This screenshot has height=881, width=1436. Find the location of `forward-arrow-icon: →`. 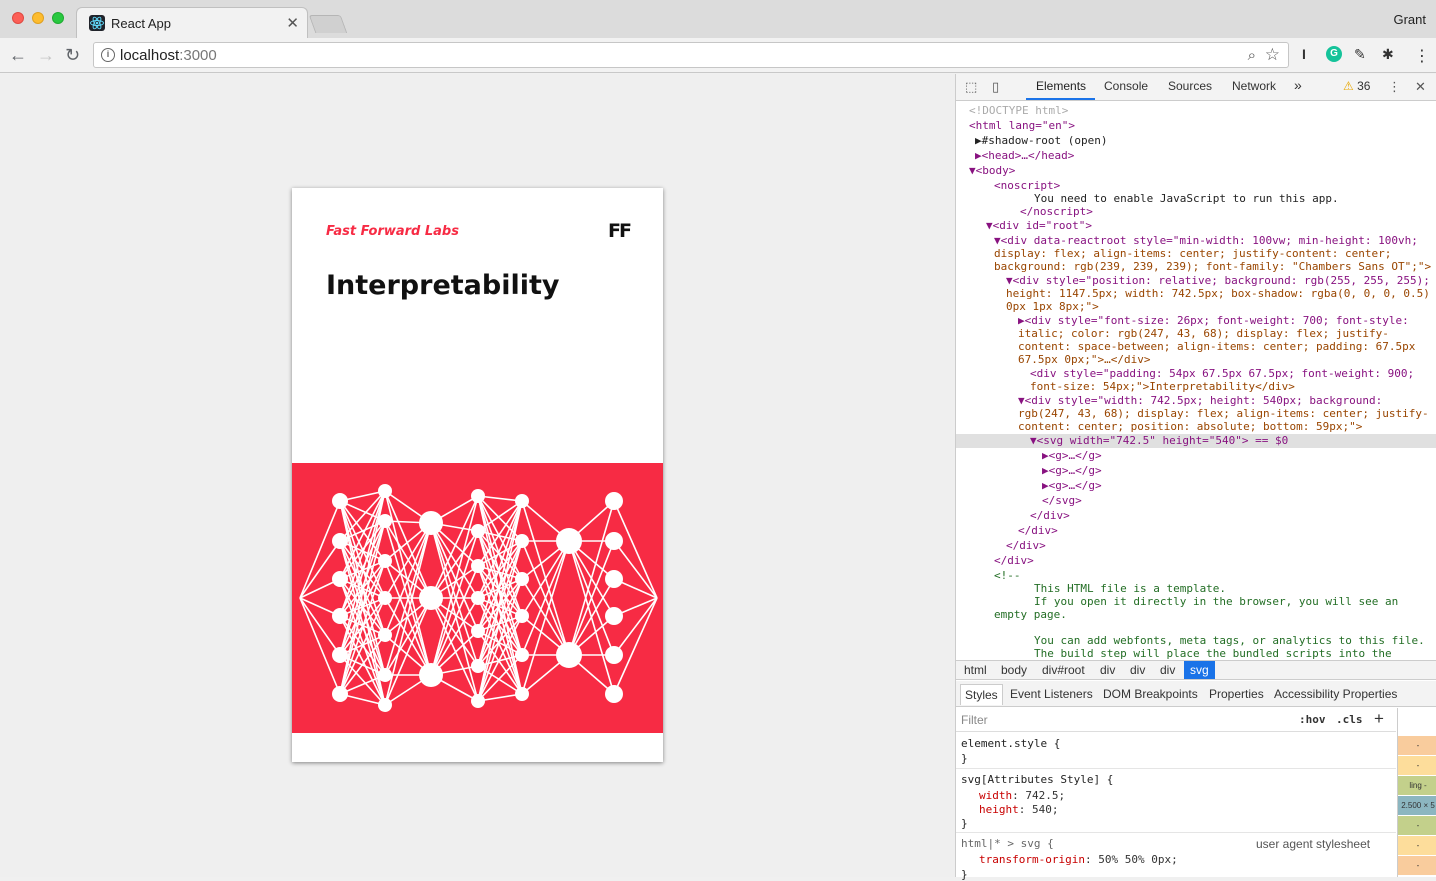

forward-arrow-icon: → is located at coordinates (46, 55).